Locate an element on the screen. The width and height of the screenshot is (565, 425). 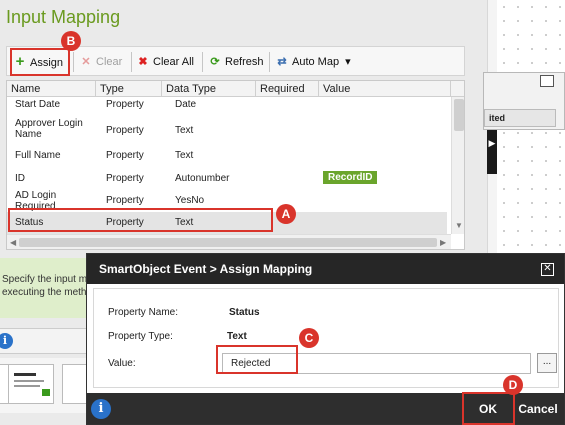
table-row: Full Name Property Text is located at coordinates (227, 157).